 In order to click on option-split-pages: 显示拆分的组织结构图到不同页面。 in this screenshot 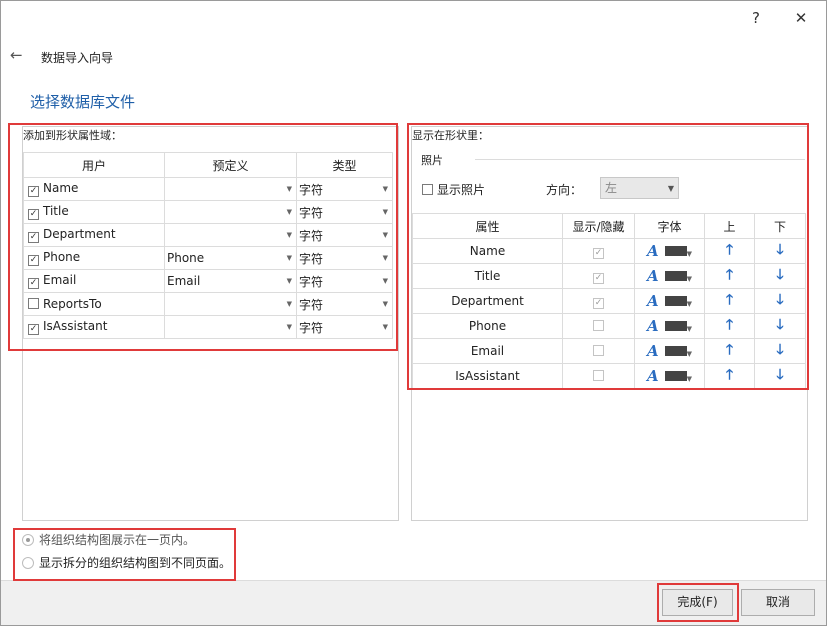, I will do `click(126, 562)`.